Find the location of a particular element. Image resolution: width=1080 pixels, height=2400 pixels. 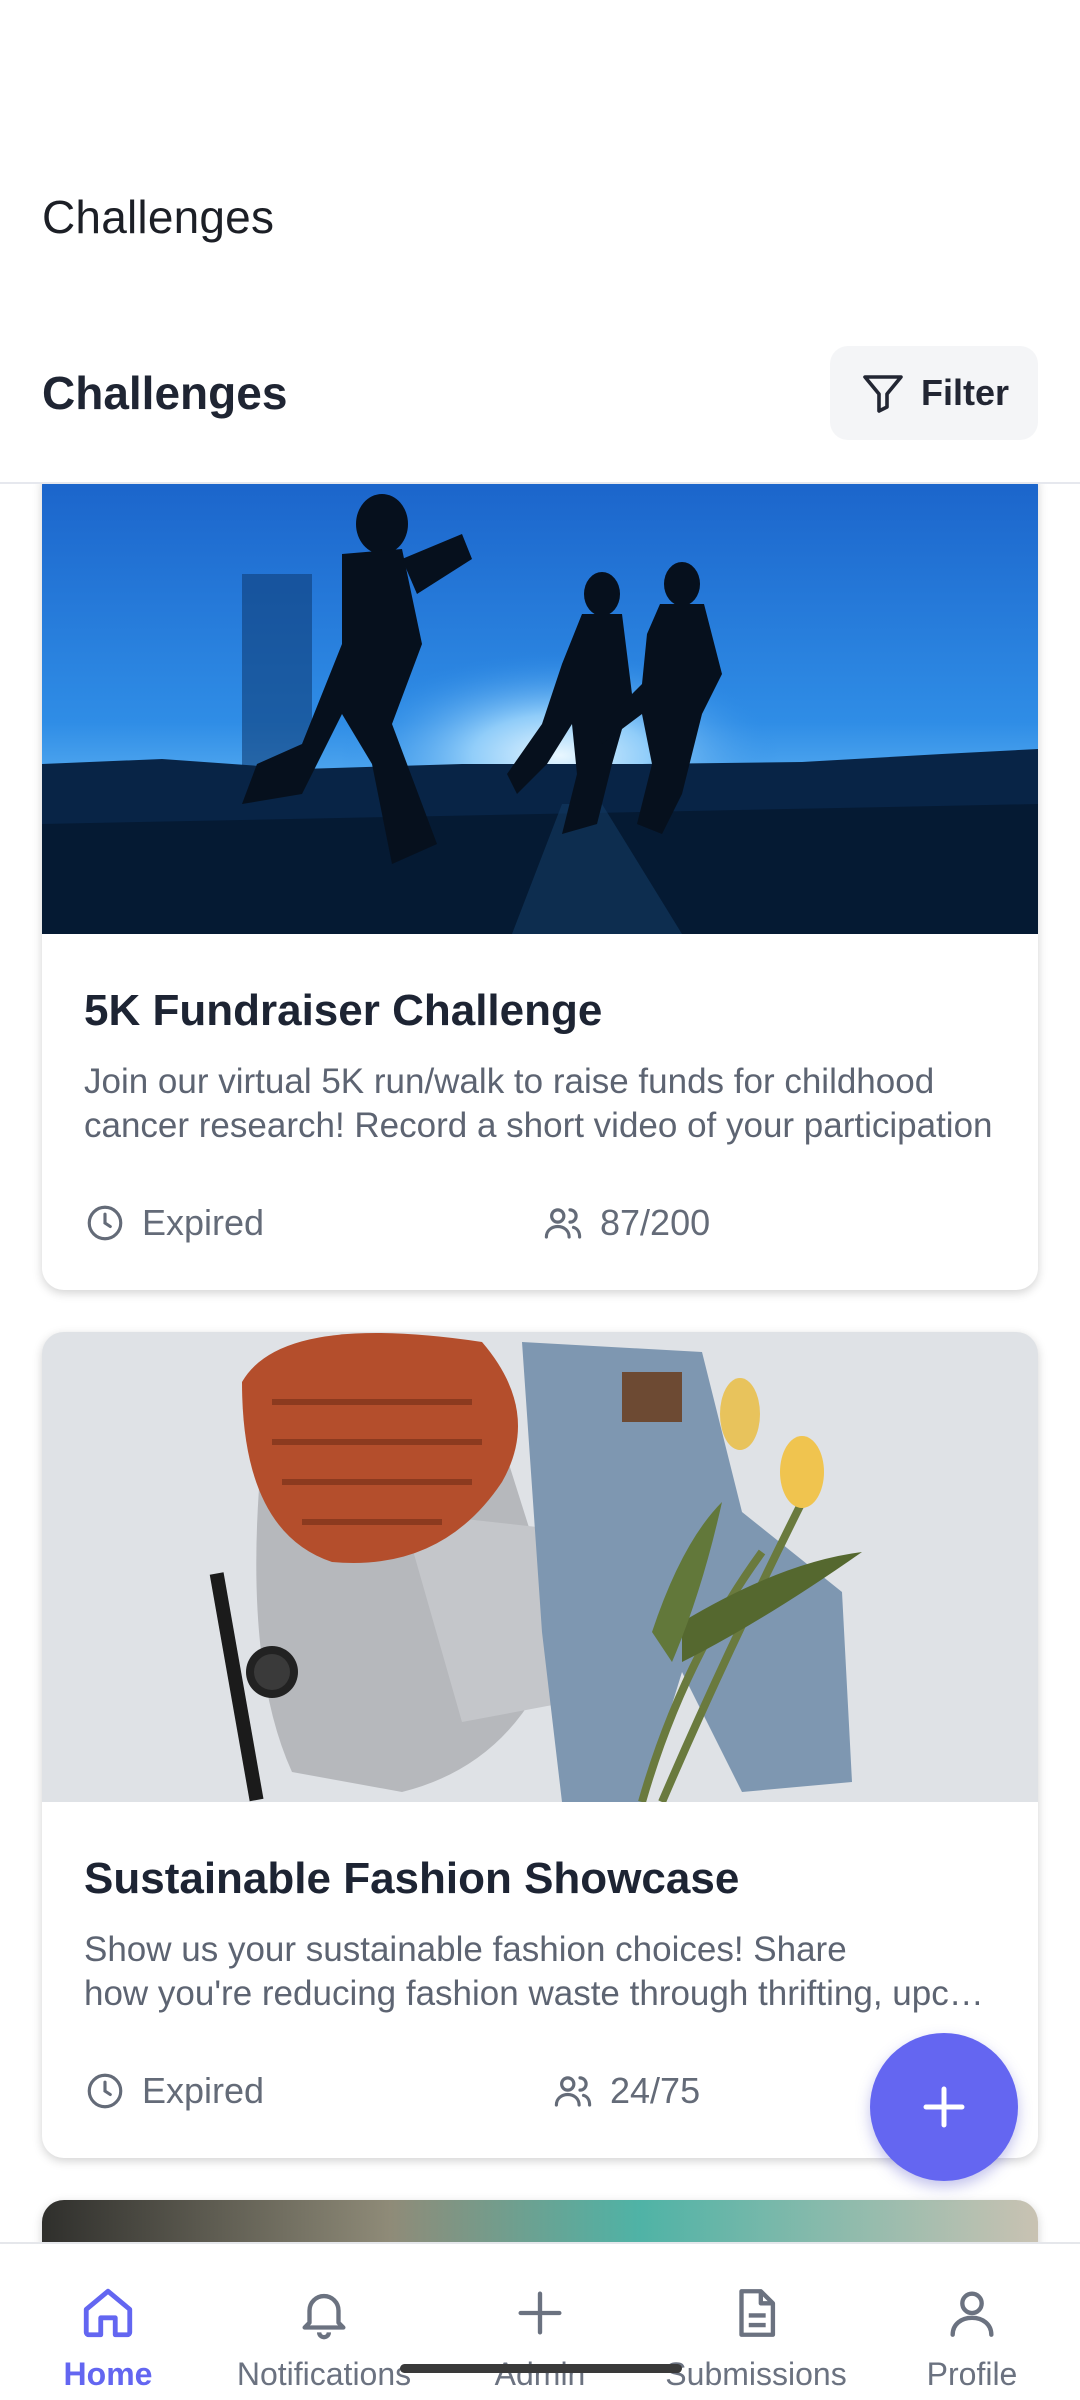

home-indicator is located at coordinates (541, 2368).